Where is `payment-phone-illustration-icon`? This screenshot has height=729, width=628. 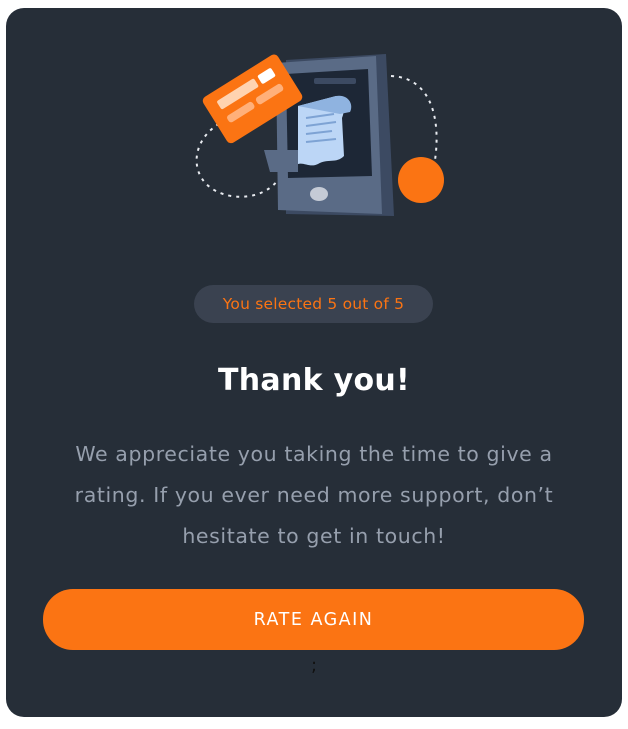
payment-phone-illustration-icon is located at coordinates (319, 135).